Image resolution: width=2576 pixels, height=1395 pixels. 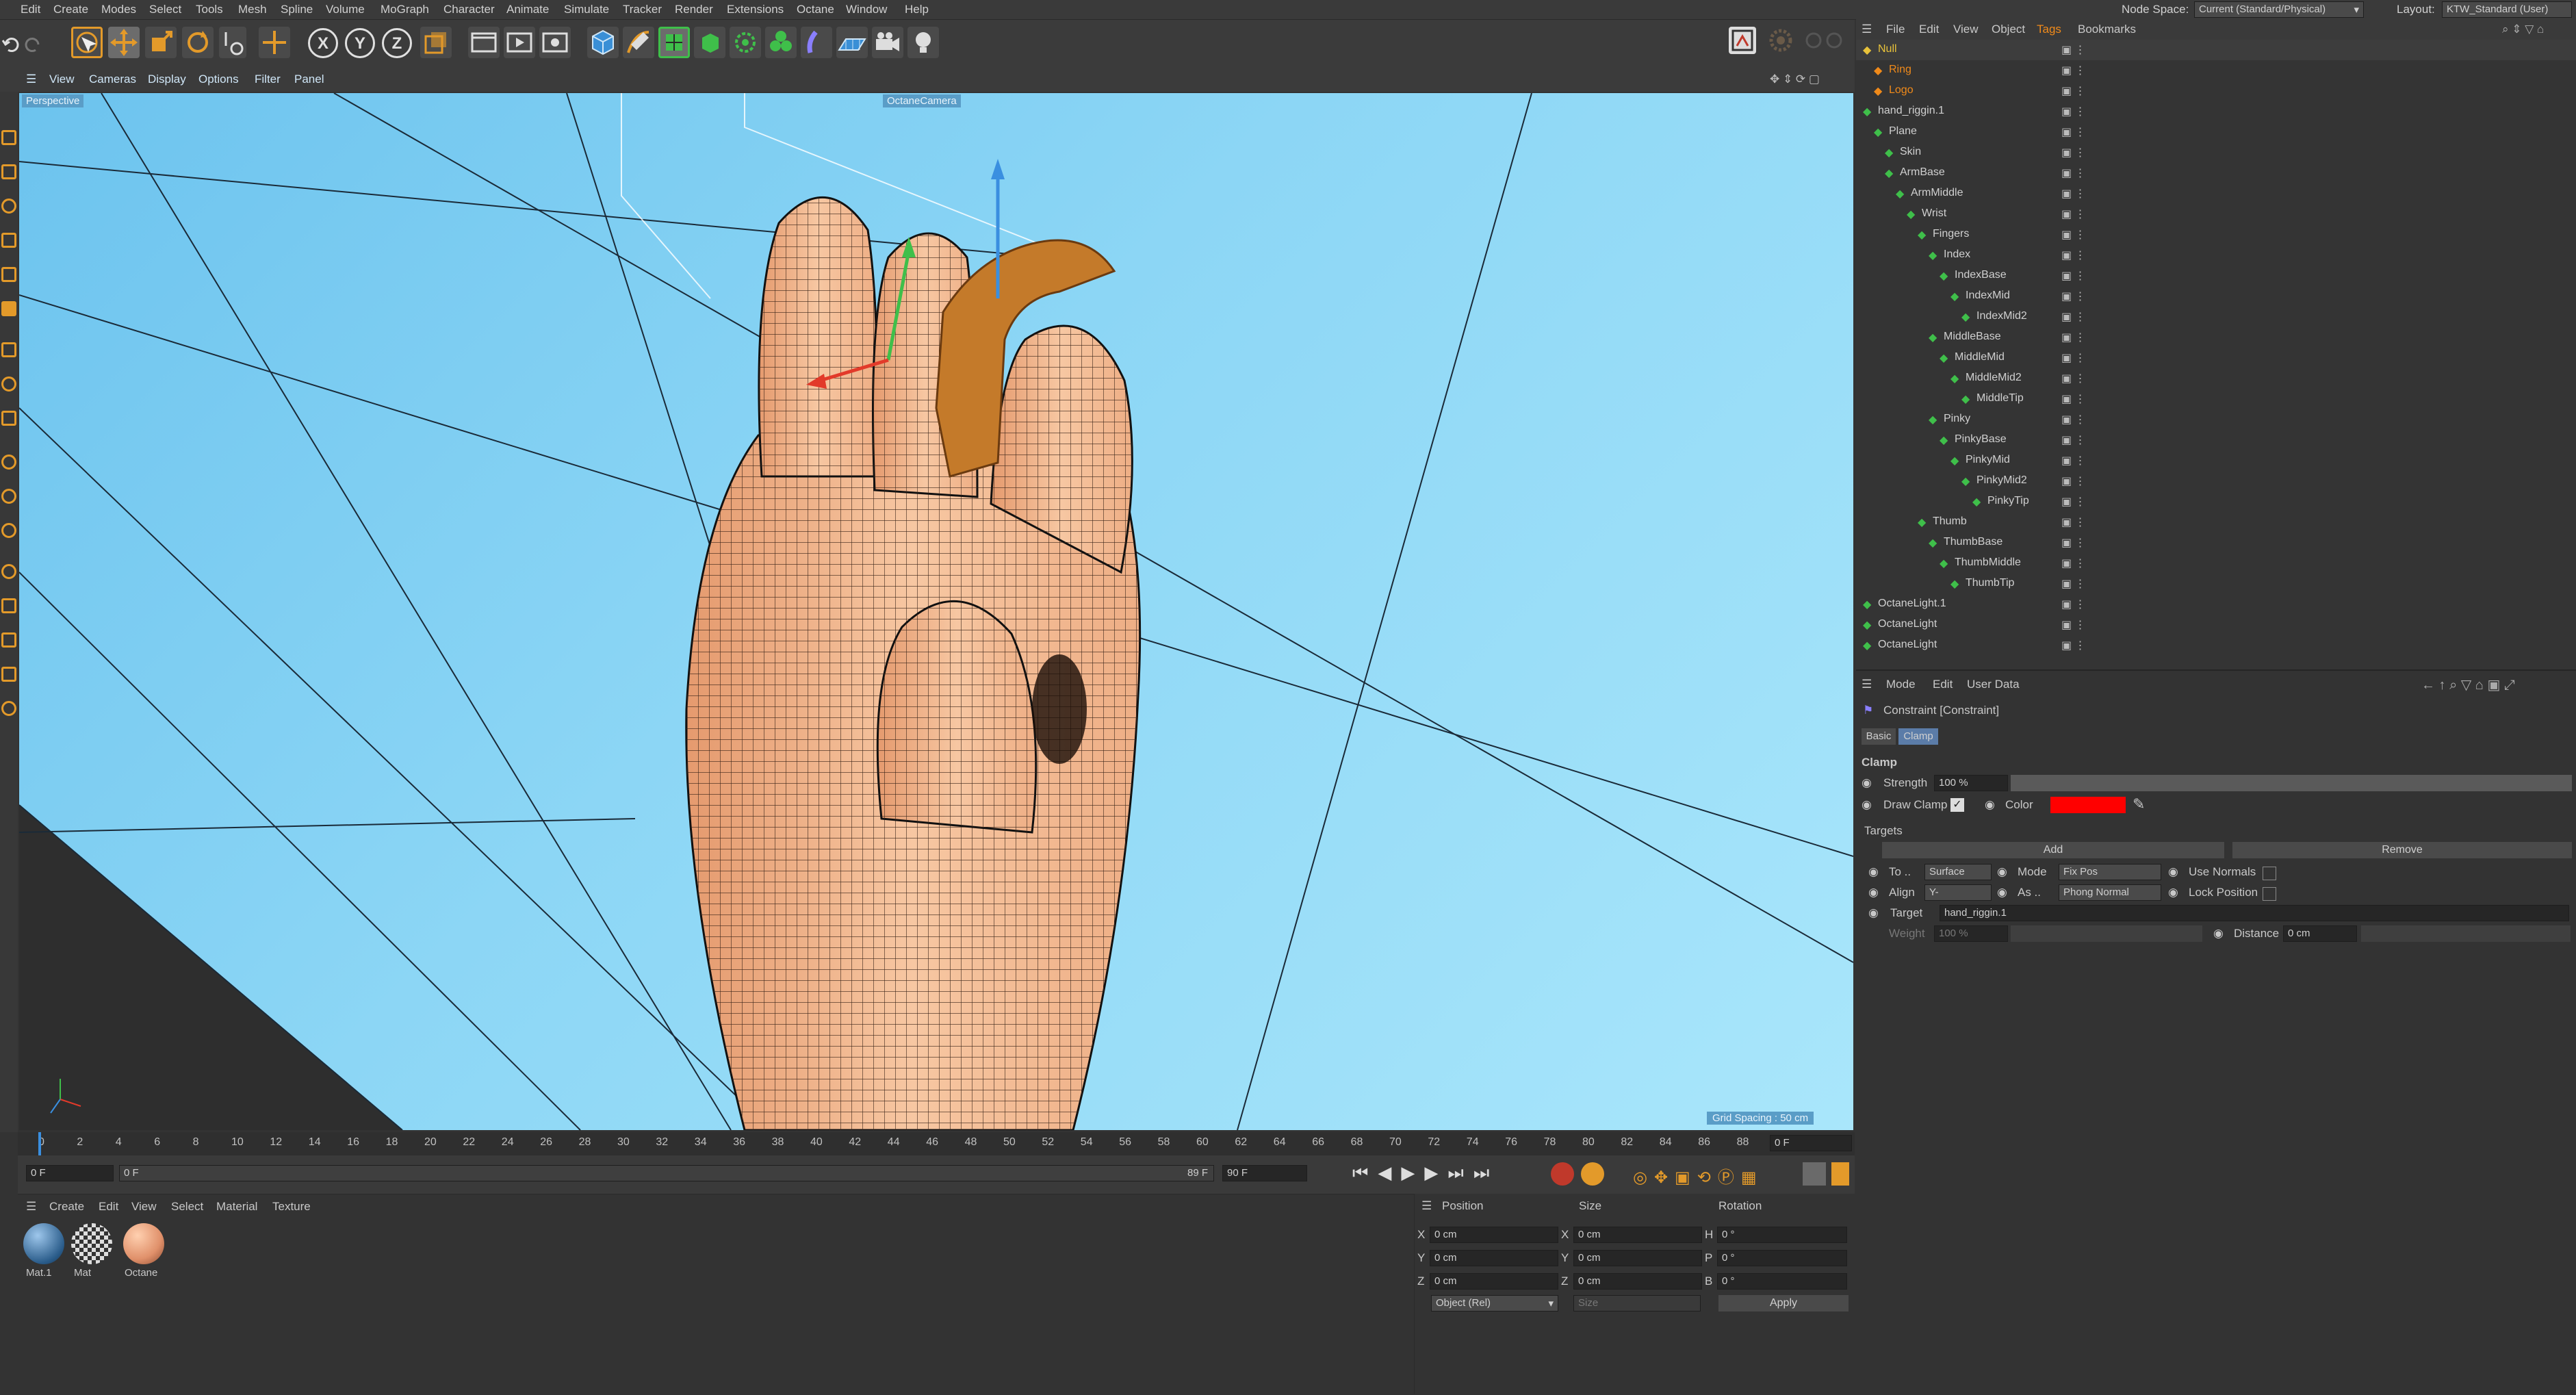 What do you see at coordinates (2216, 378) in the screenshot?
I see `object-row: ◆ MiddleMid2 ▣ ⋮` at bounding box center [2216, 378].